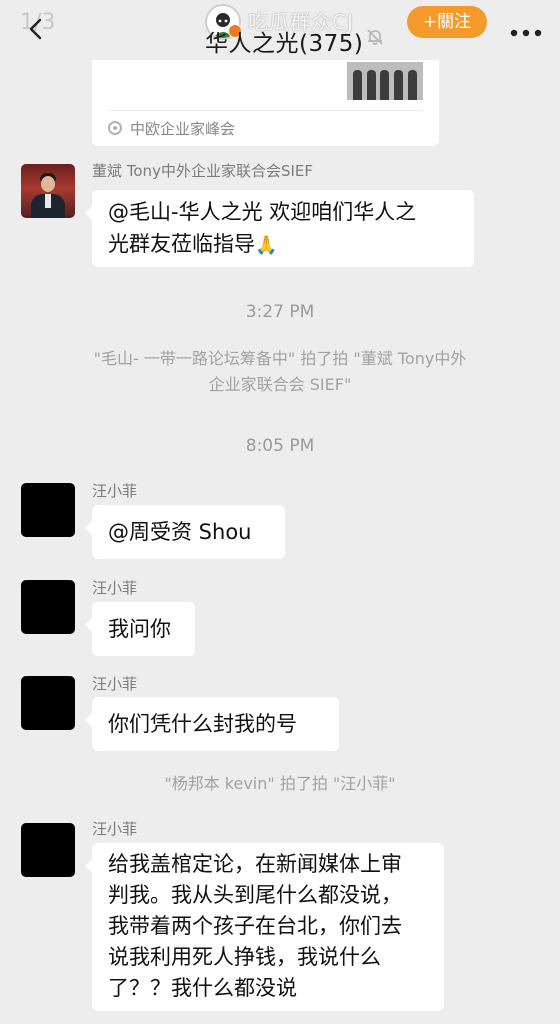 The width and height of the screenshot is (560, 1024). Describe the element at coordinates (280, 312) in the screenshot. I see `timestamp: 3:27 PM` at that location.